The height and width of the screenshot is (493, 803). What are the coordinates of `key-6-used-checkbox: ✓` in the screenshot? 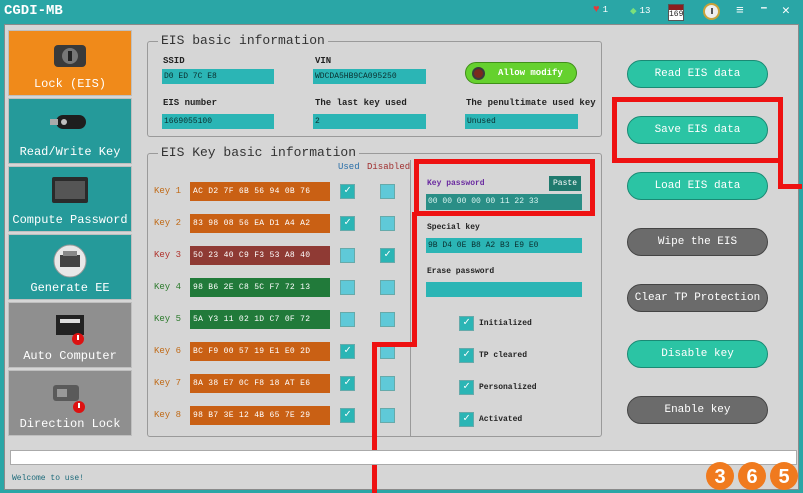 It's located at (347, 351).